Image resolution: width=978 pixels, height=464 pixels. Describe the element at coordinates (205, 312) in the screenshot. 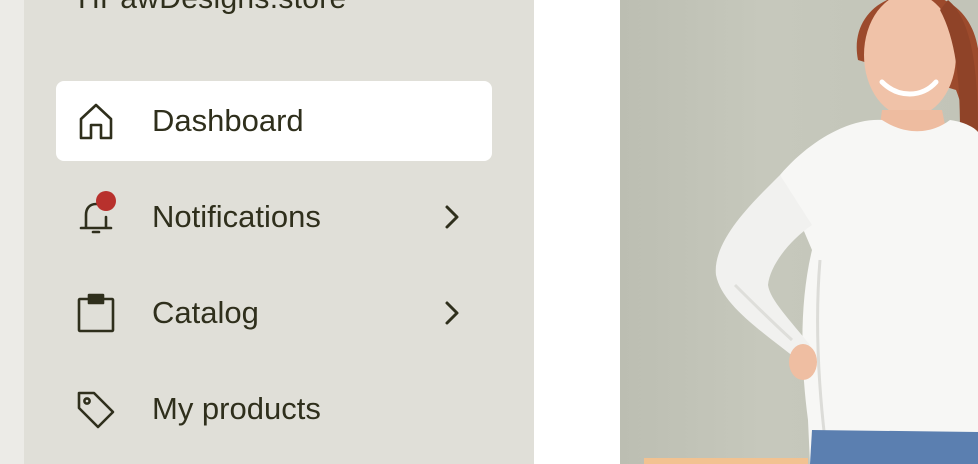

I see `sidebar-item-label: Catalog` at that location.